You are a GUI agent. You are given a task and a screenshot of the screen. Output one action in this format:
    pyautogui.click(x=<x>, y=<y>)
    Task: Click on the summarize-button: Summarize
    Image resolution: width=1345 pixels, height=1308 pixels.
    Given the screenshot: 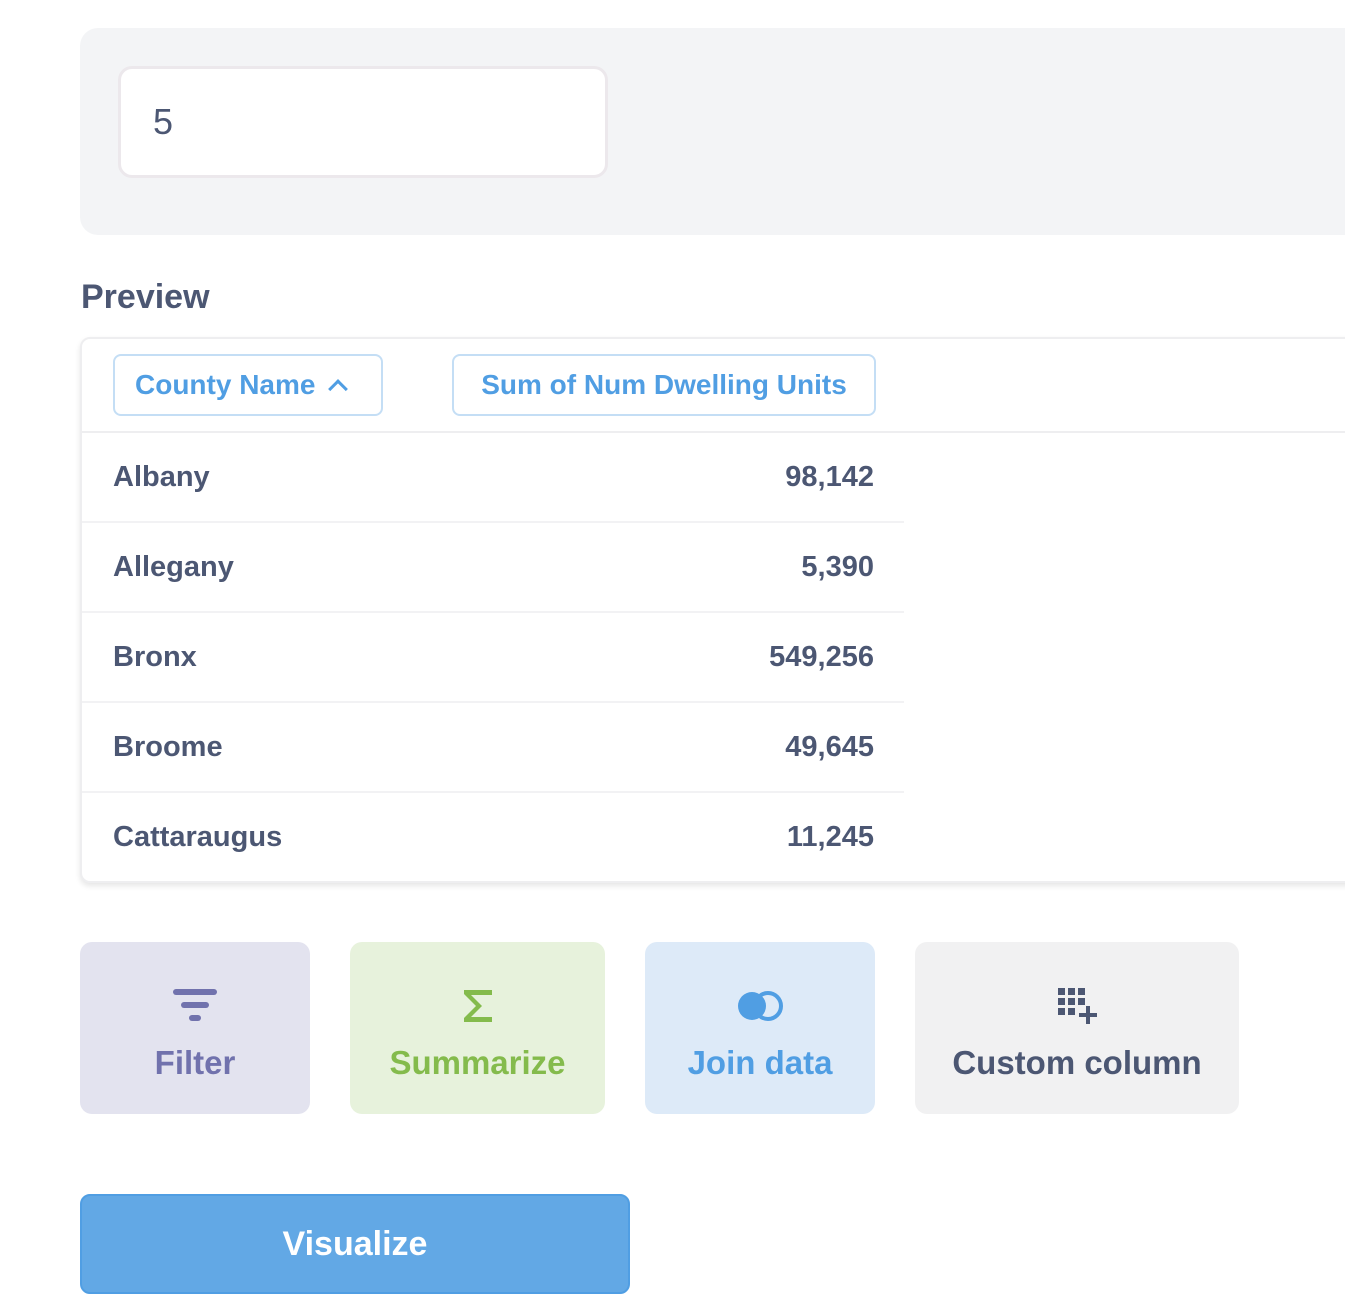 What is the action you would take?
    pyautogui.click(x=477, y=1028)
    